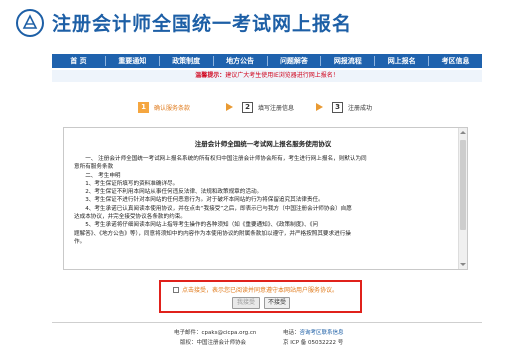  I want to click on decline-button: 不接受, so click(277, 303).